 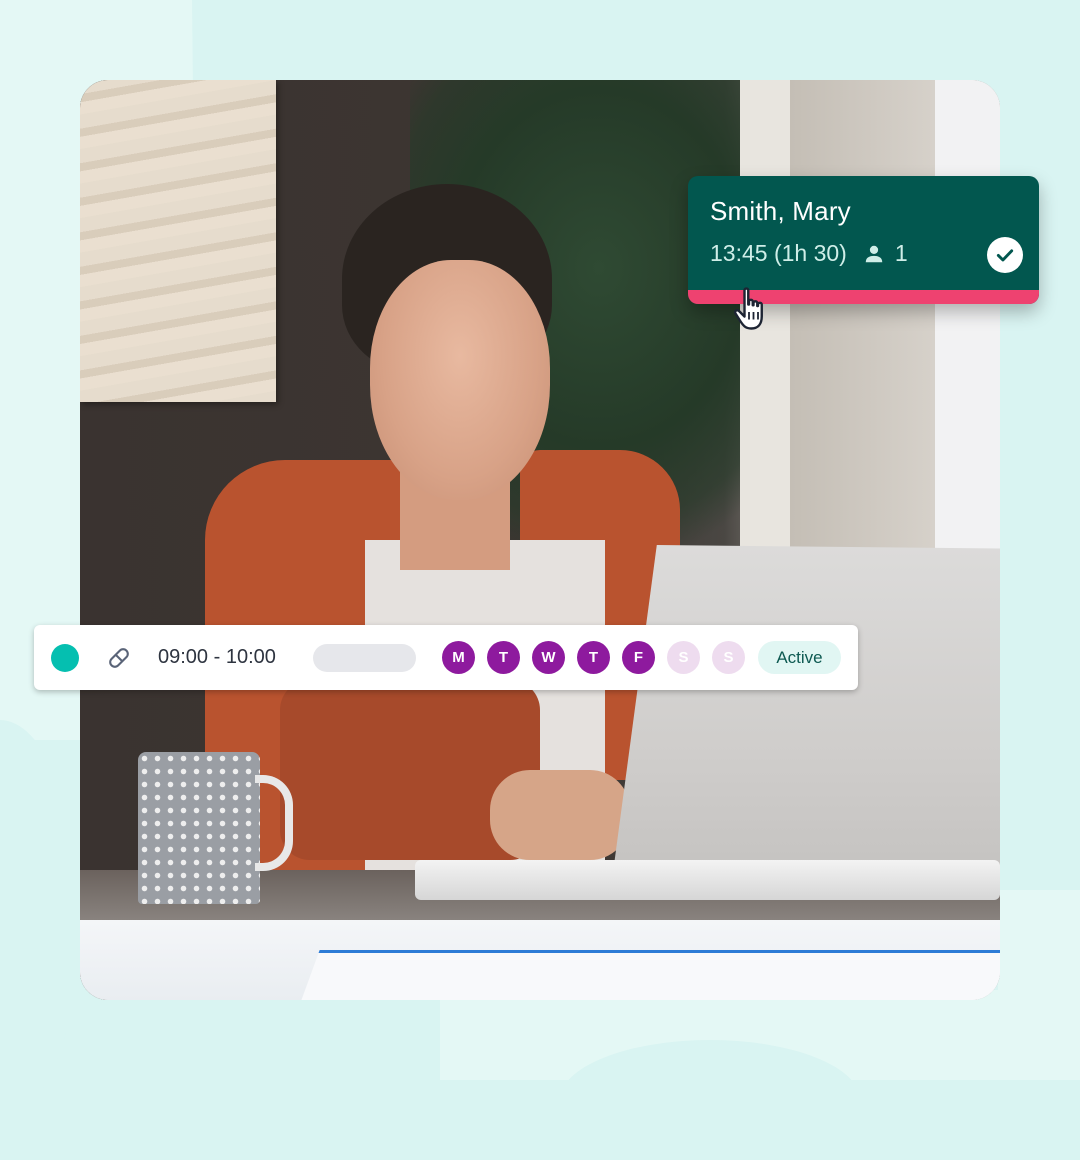 What do you see at coordinates (364, 658) in the screenshot?
I see `placeholder-bar` at bounding box center [364, 658].